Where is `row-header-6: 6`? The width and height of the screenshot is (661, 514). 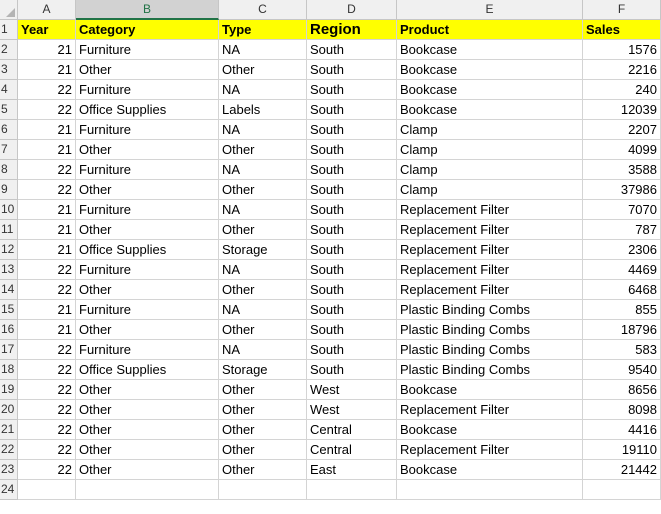
row-header-6: 6 is located at coordinates (9, 130).